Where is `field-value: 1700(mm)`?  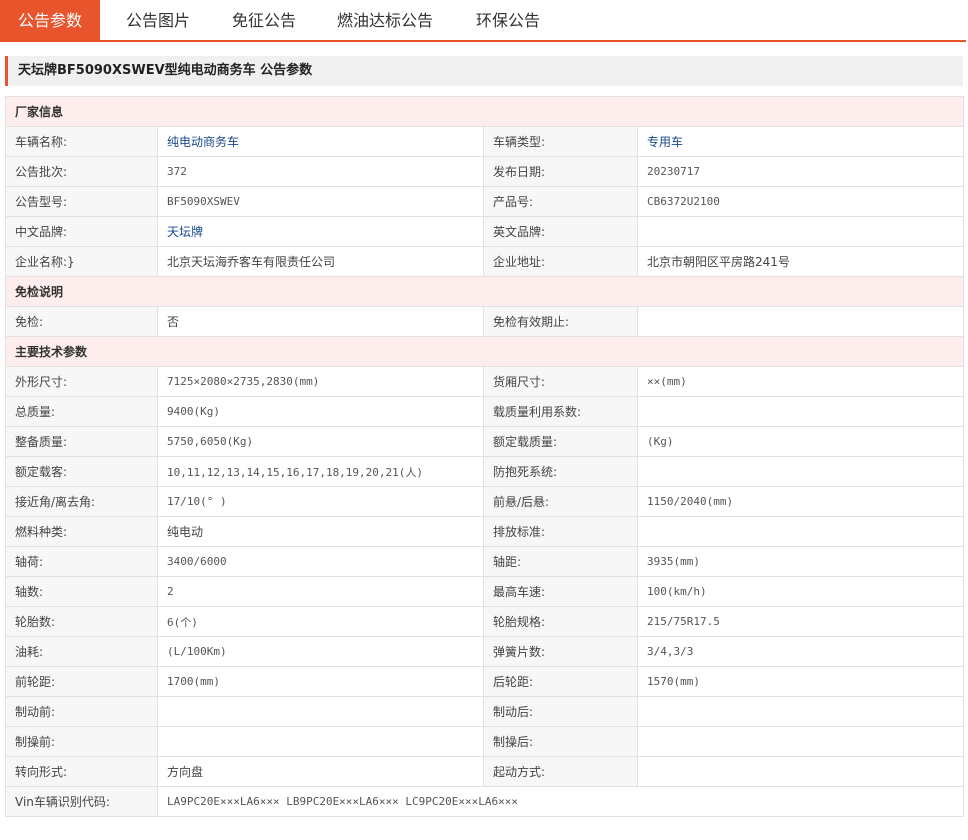 field-value: 1700(mm) is located at coordinates (320, 681).